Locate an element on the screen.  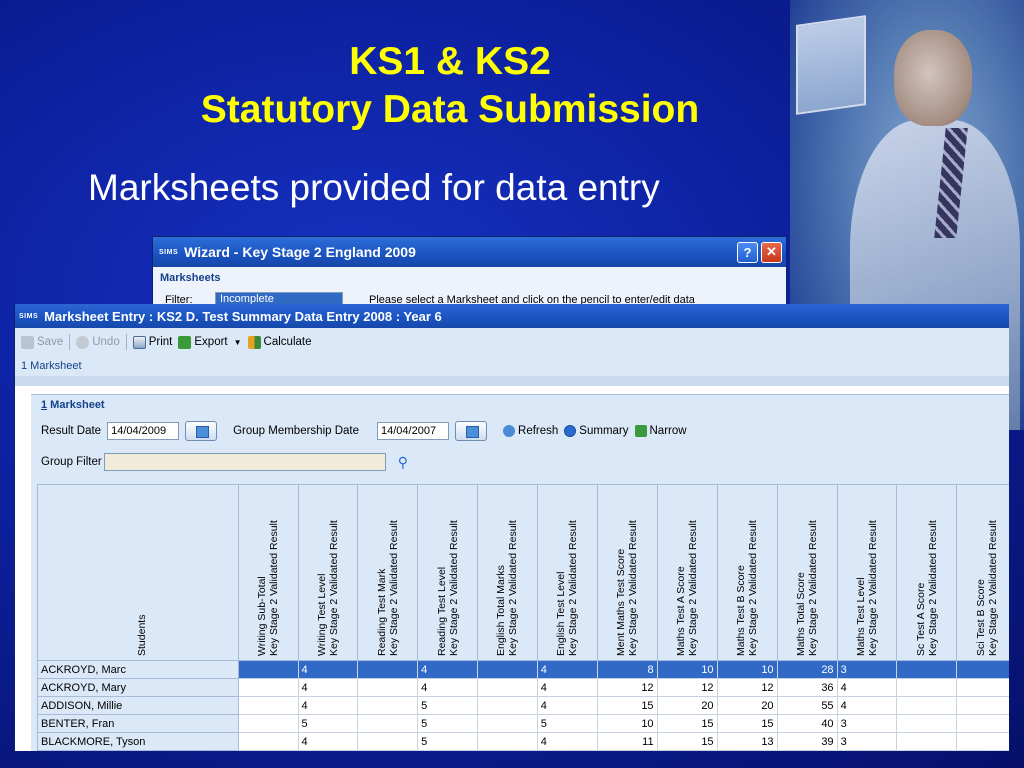
student-name-cell: BENTER, Fran is located at coordinates (138, 723).